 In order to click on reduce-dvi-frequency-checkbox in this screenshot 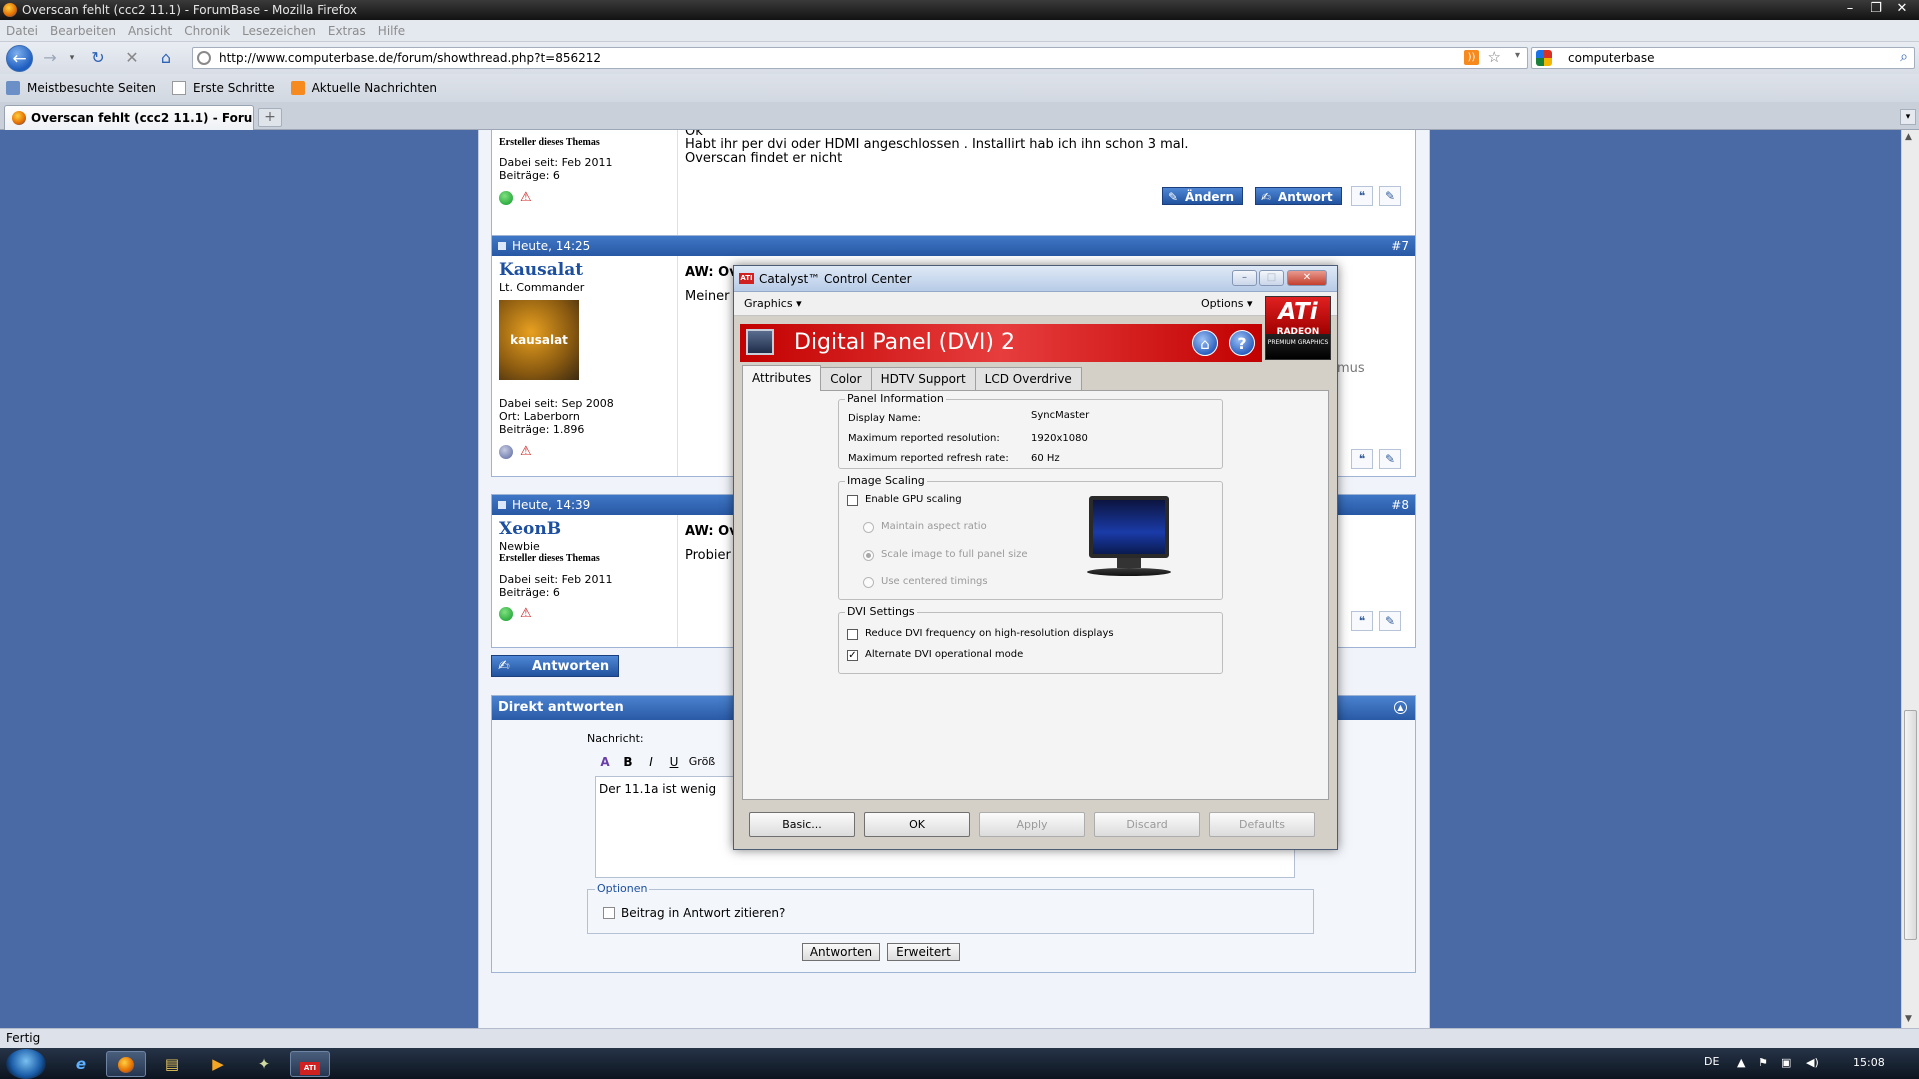, I will do `click(852, 634)`.